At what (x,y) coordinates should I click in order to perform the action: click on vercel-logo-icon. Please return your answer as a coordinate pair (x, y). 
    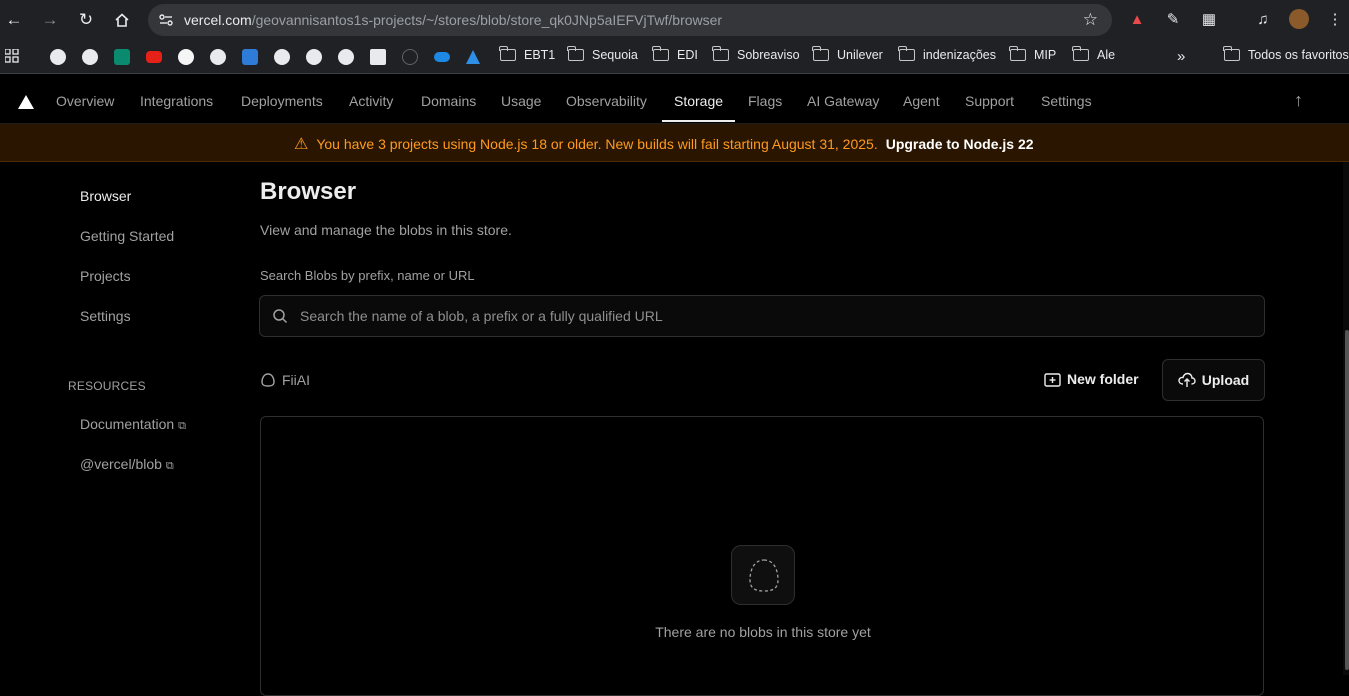
    Looking at the image, I should click on (26, 102).